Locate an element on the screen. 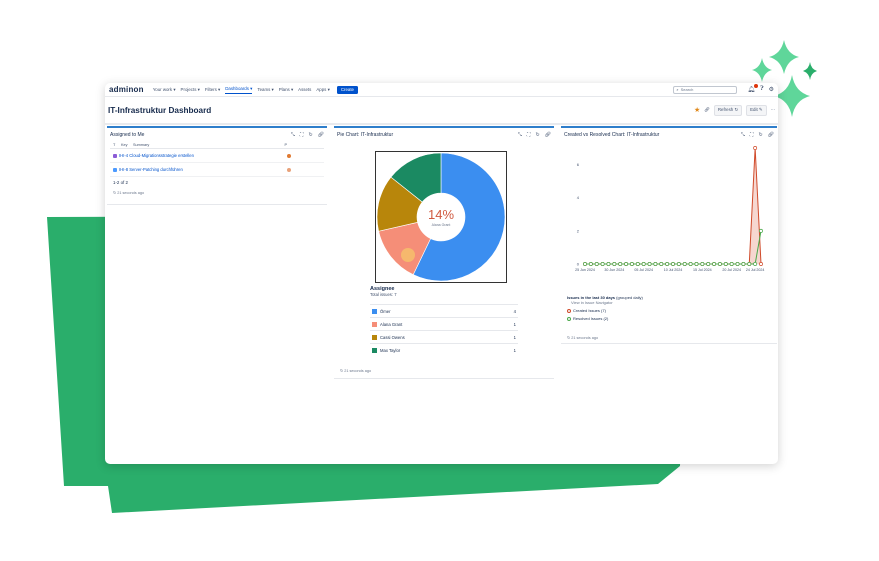  legend-row: Alana Grant 1 is located at coordinates (444, 323).